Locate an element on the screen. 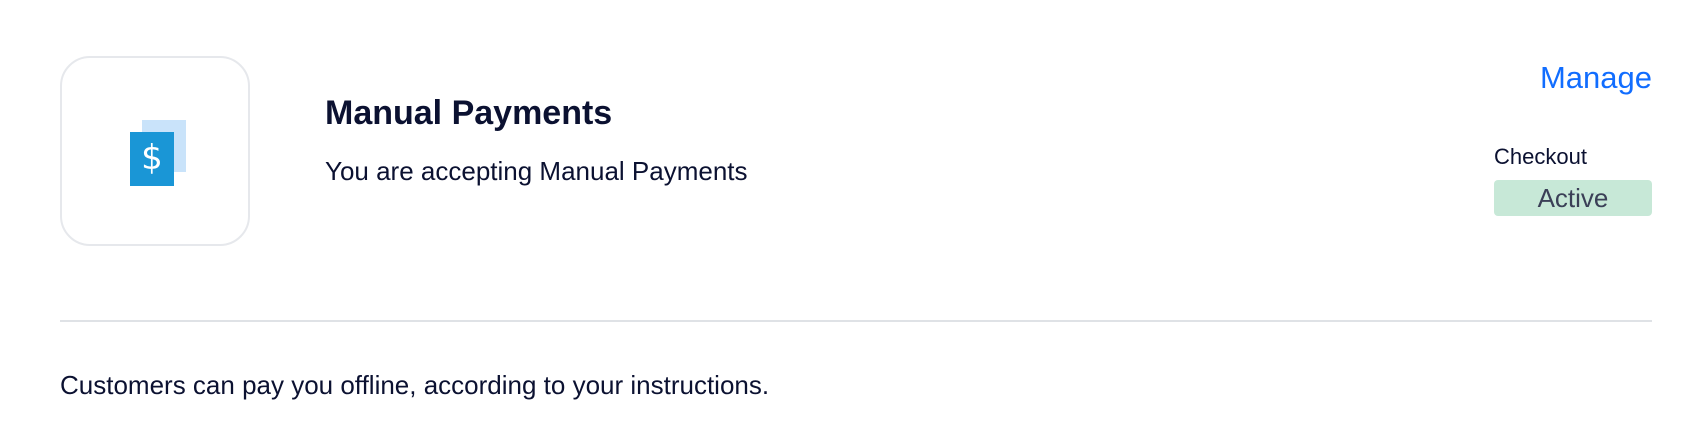 The width and height of the screenshot is (1708, 438). status-badge: Active is located at coordinates (1573, 198).